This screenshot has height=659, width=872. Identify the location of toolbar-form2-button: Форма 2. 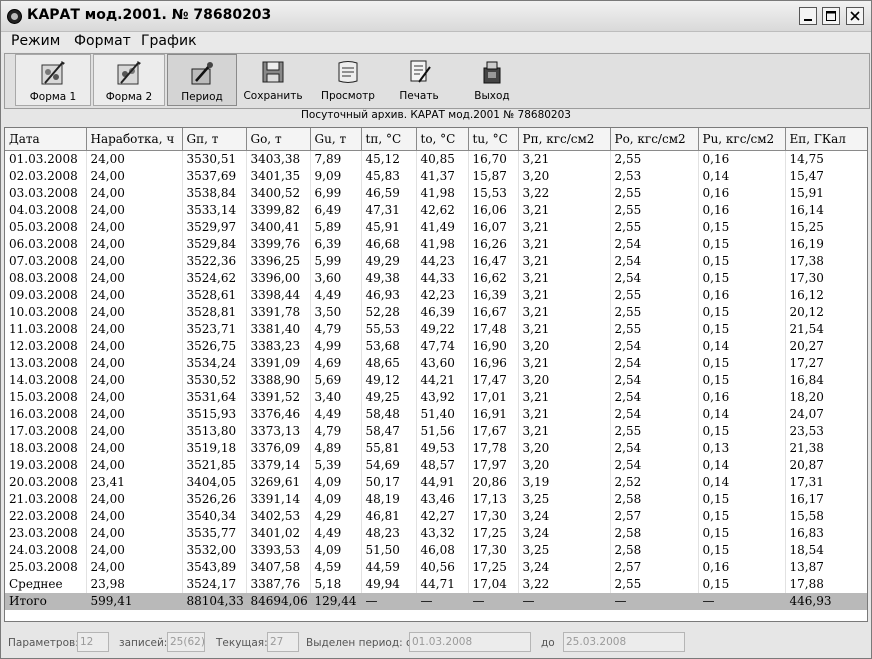
(129, 80).